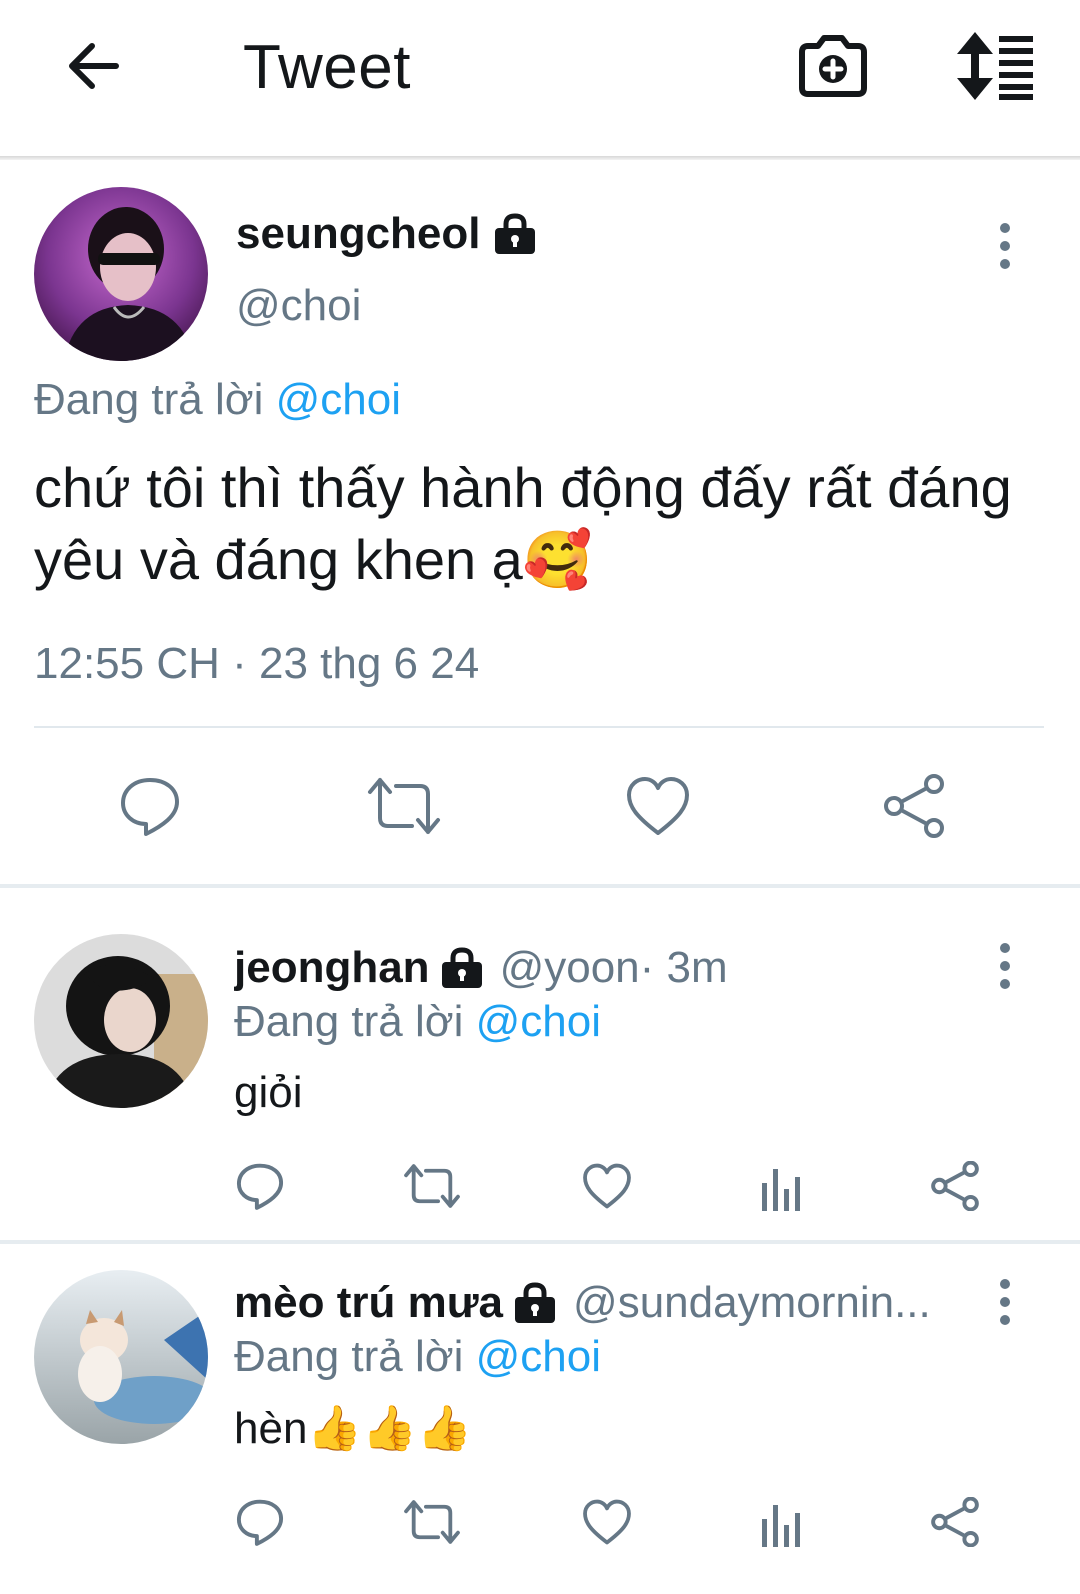 This screenshot has width=1080, height=1594. What do you see at coordinates (389, 1428) in the screenshot?
I see `reply-emoji: 👍👍👍` at bounding box center [389, 1428].